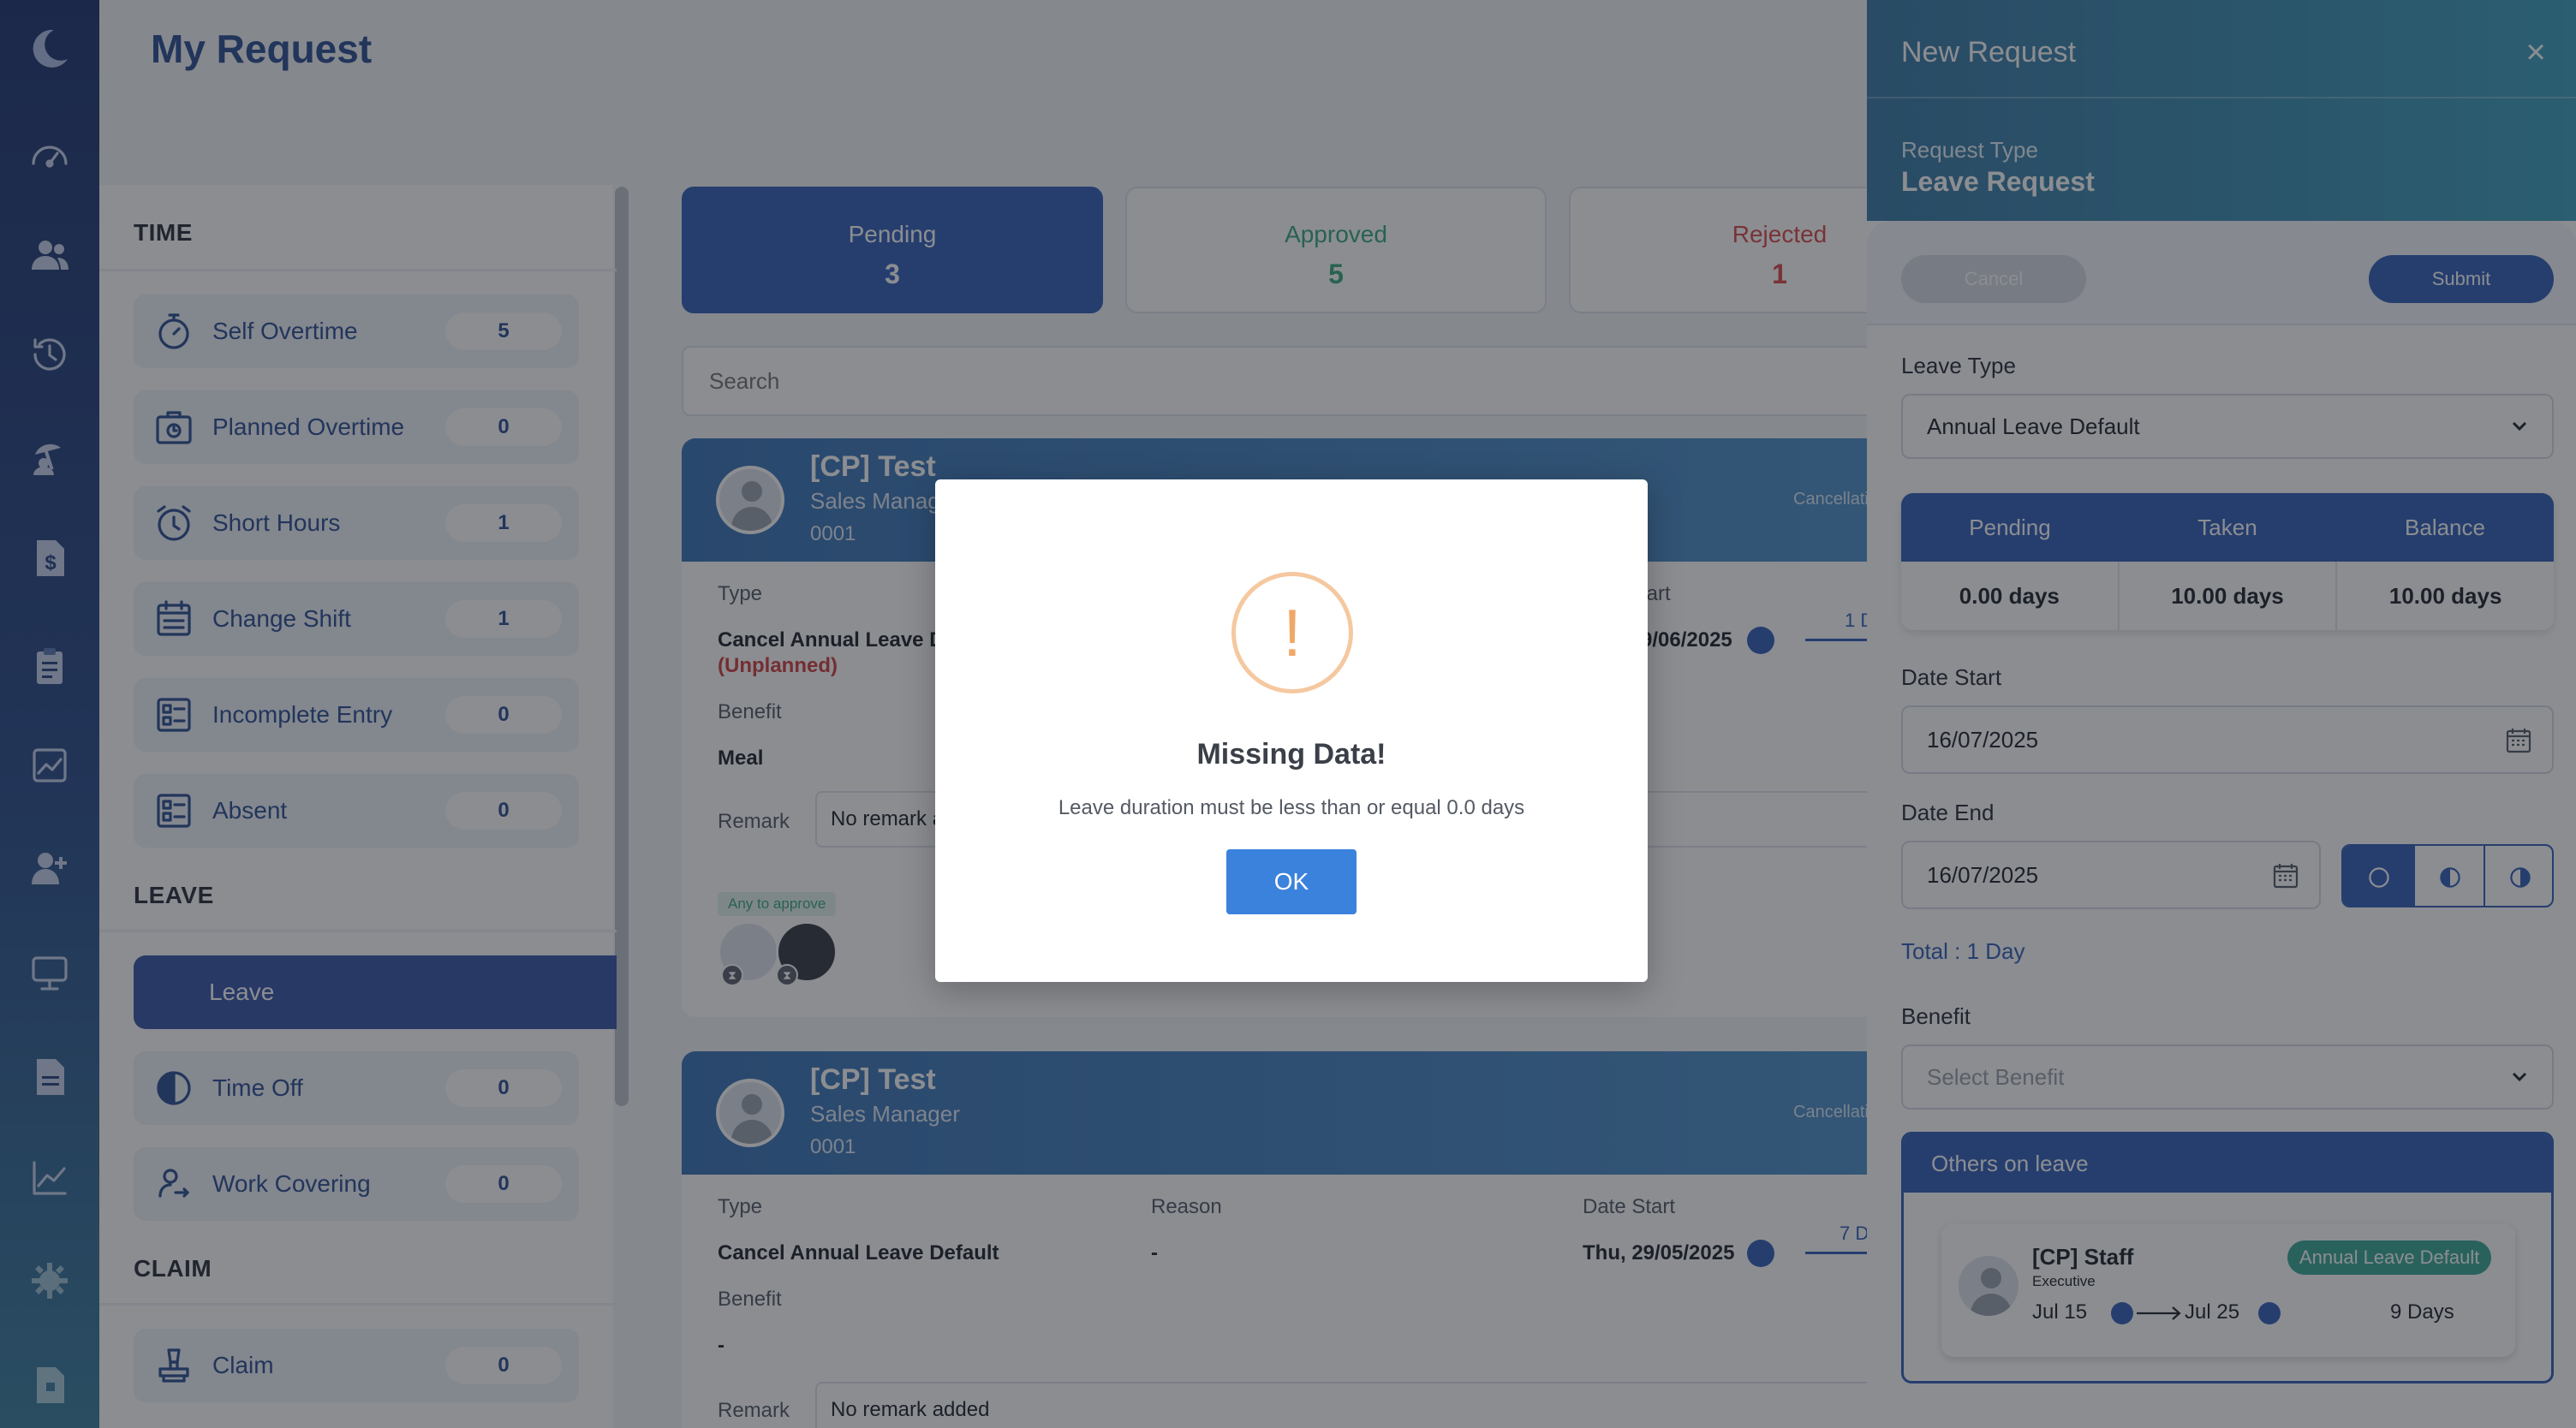 Image resolution: width=2576 pixels, height=1428 pixels. What do you see at coordinates (1292, 633) in the screenshot?
I see `warning-icon: !` at bounding box center [1292, 633].